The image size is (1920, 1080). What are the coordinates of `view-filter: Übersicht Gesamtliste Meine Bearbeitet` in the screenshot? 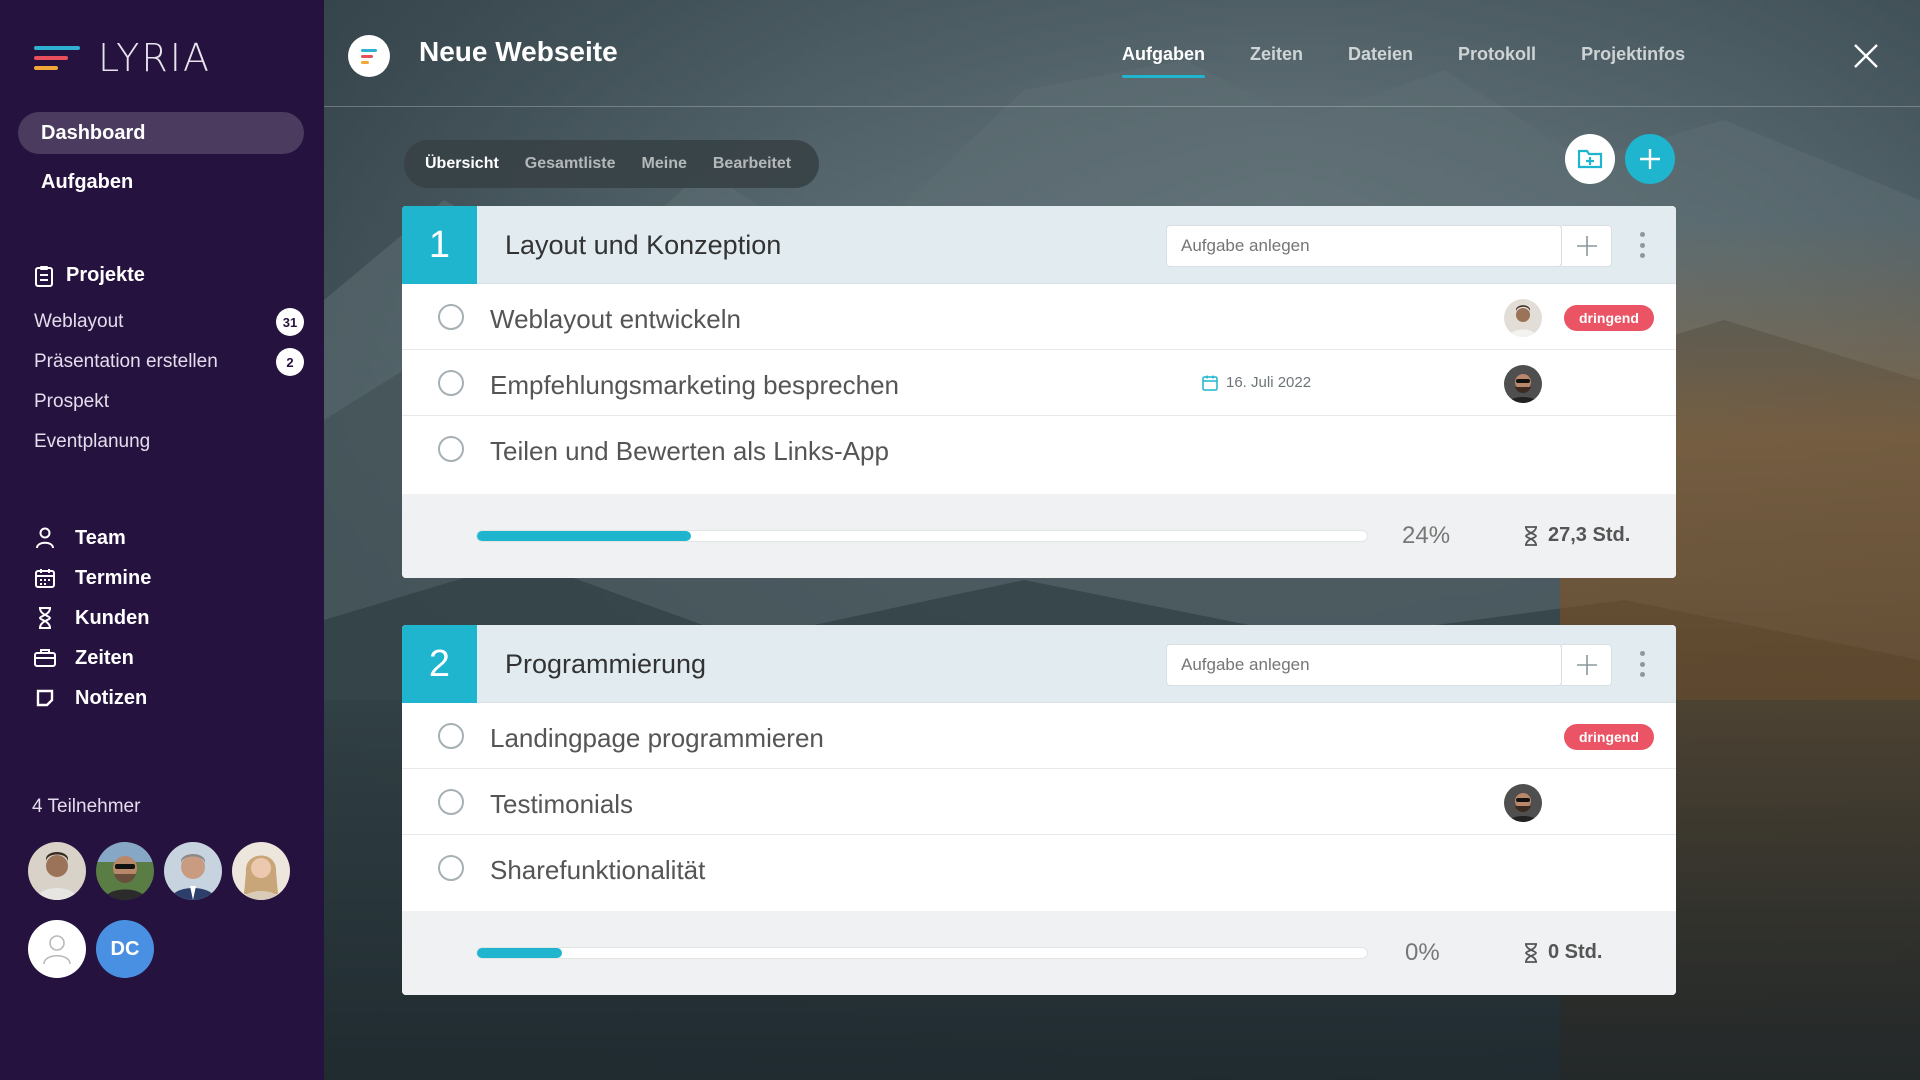 It's located at (612, 164).